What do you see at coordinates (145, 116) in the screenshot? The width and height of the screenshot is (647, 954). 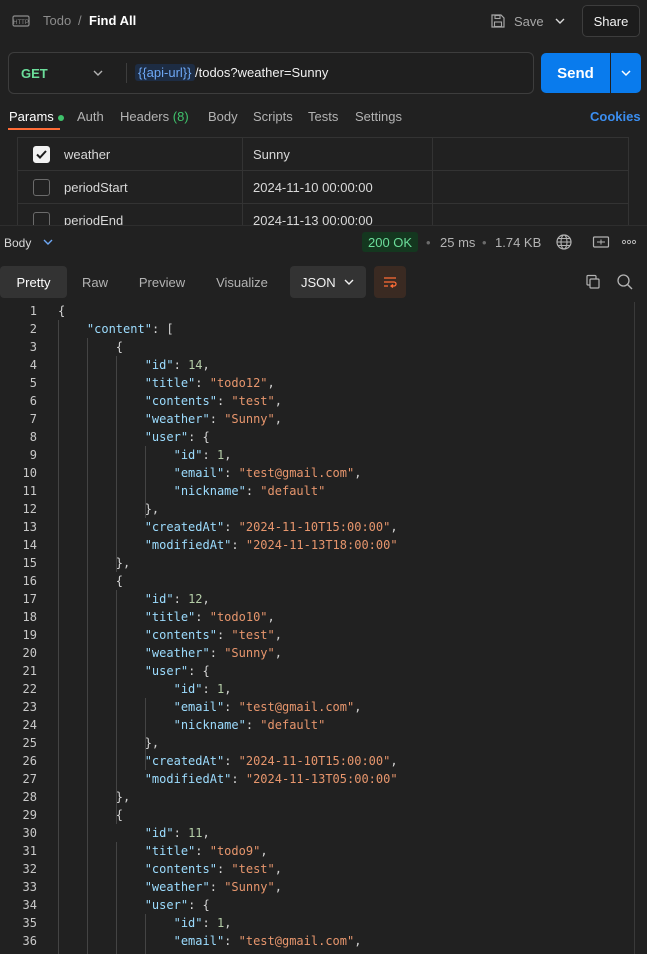 I see `tab-headers-label: Headers` at bounding box center [145, 116].